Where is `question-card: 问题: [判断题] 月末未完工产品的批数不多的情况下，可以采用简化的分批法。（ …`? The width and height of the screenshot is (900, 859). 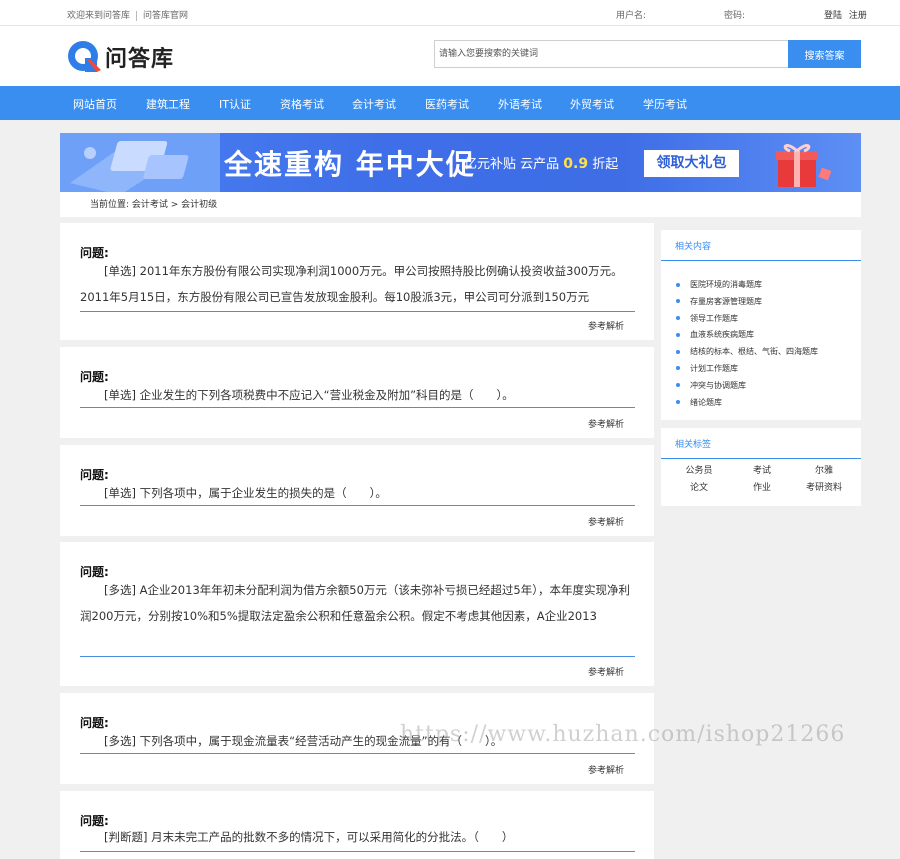
question-card: 问题: [判断题] 月末未完工产品的批数不多的情况下，可以采用简化的分批法。（ … is located at coordinates (357, 825).